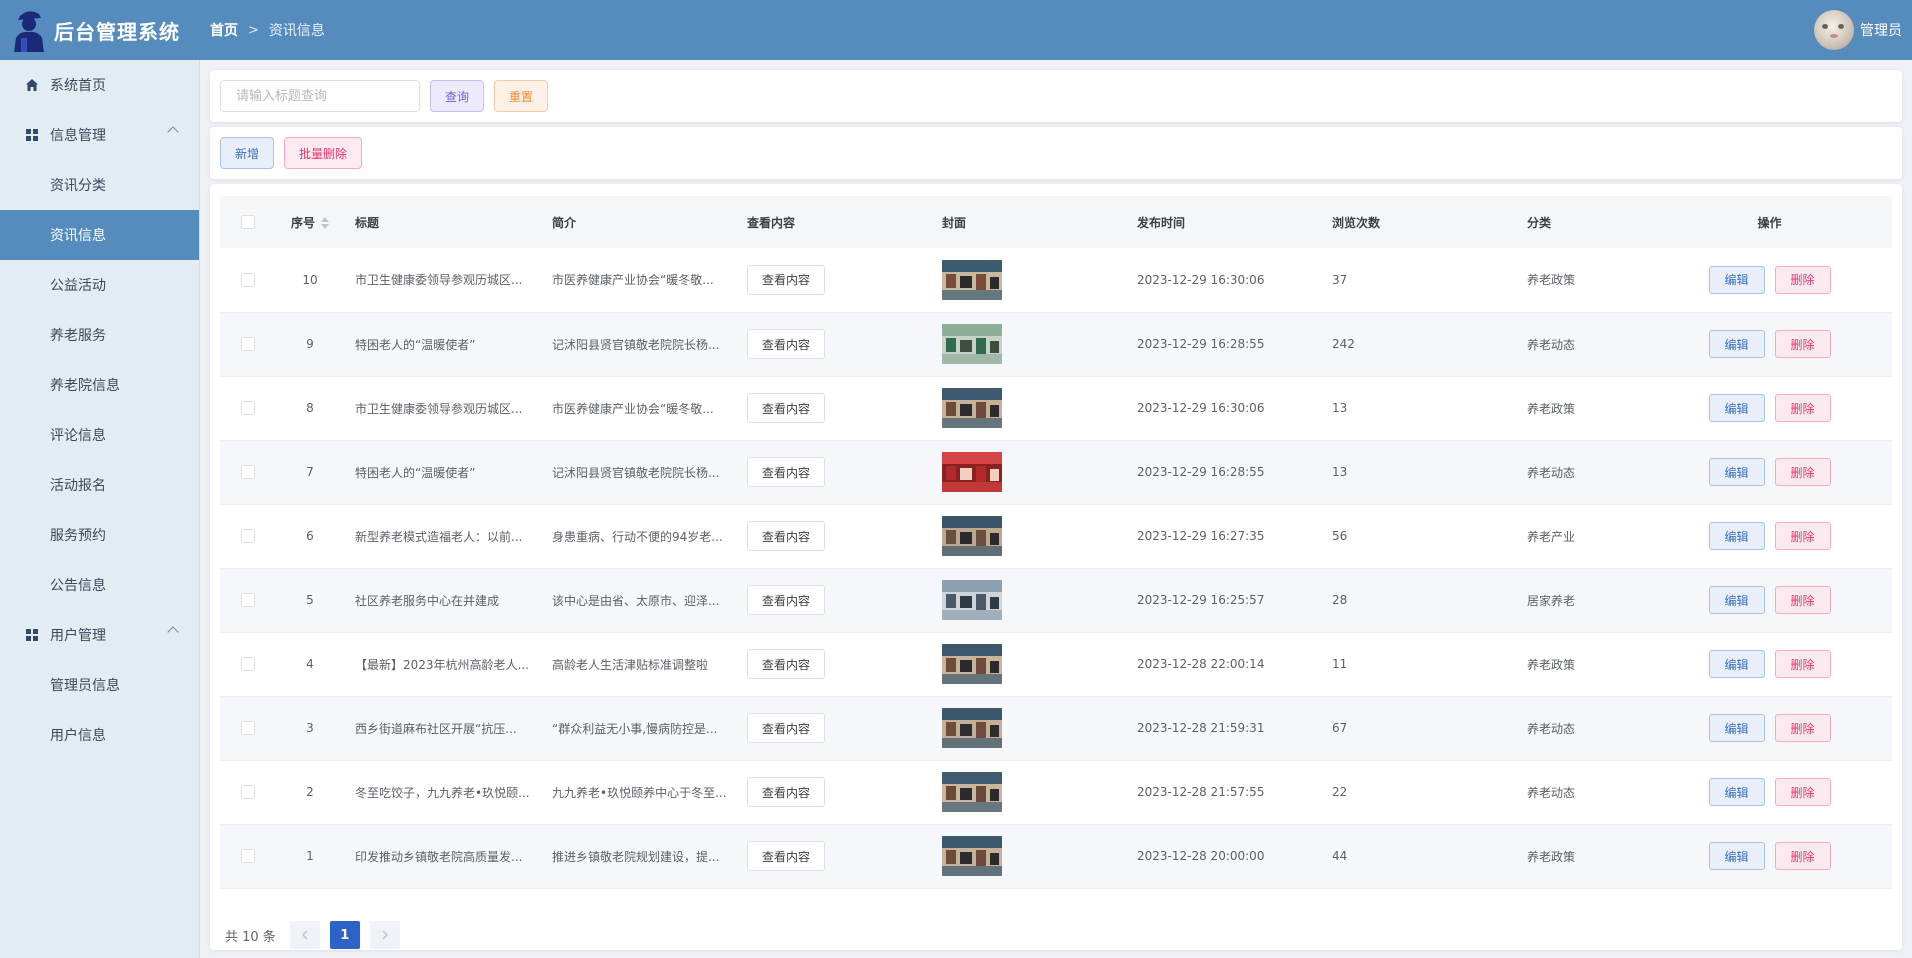  What do you see at coordinates (320, 96) in the screenshot?
I see `search-input` at bounding box center [320, 96].